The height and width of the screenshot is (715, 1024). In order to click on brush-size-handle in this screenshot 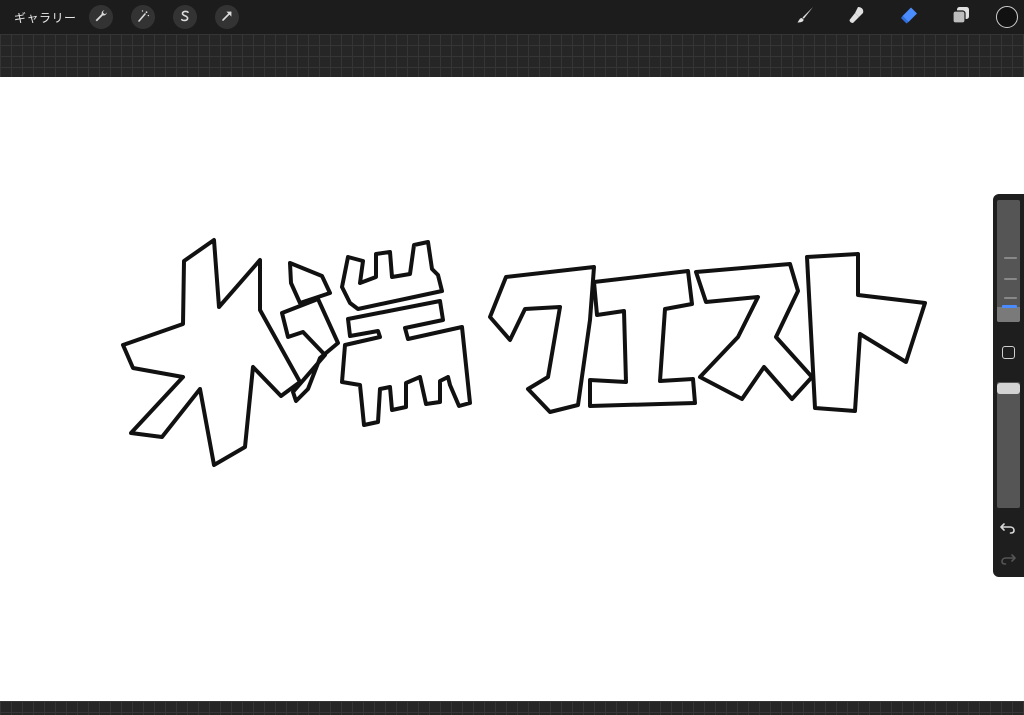, I will do `click(1009, 307)`.